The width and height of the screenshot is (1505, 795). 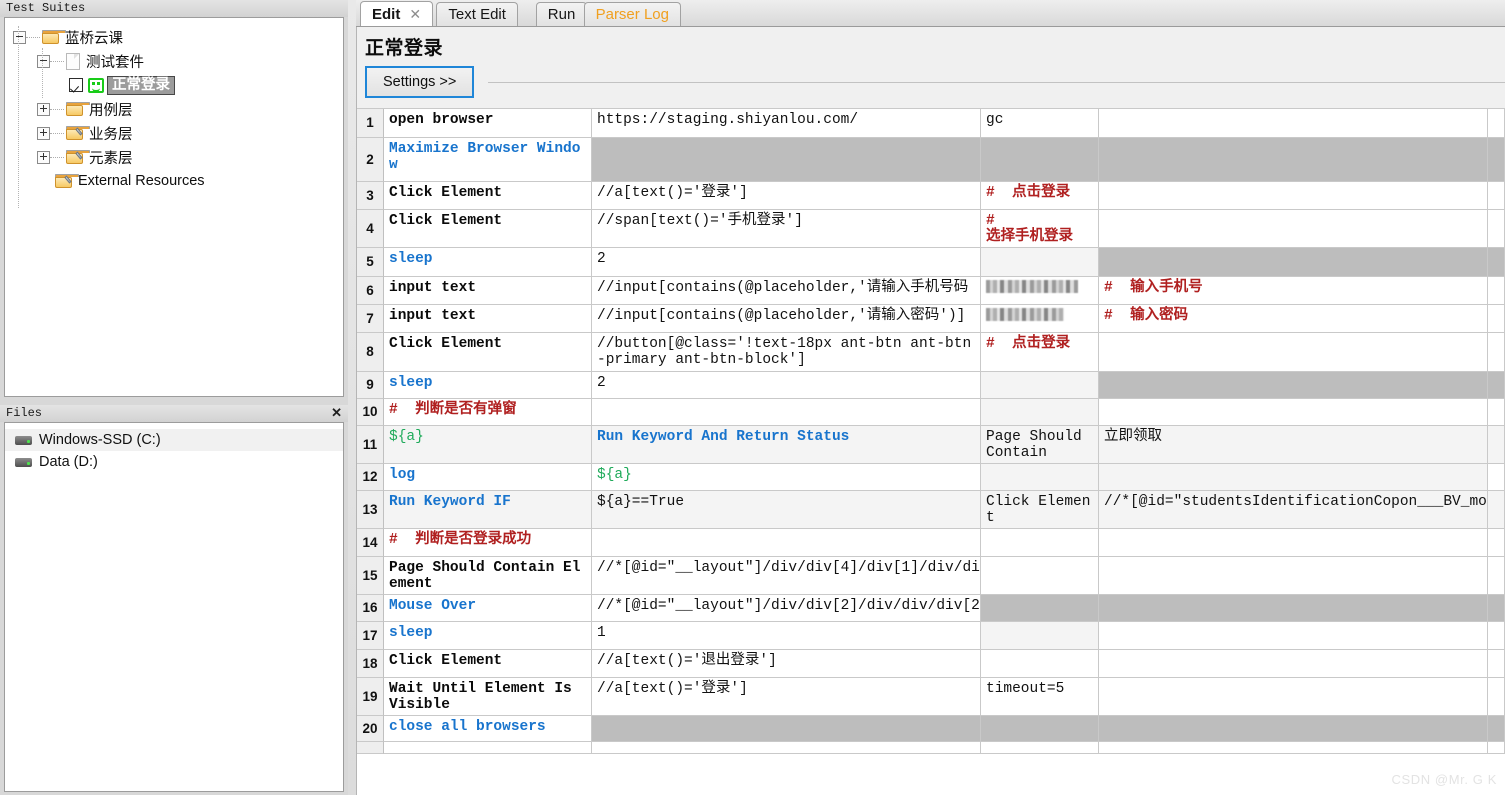 I want to click on file-list-item: Windows-SSD (C:), so click(x=174, y=440).